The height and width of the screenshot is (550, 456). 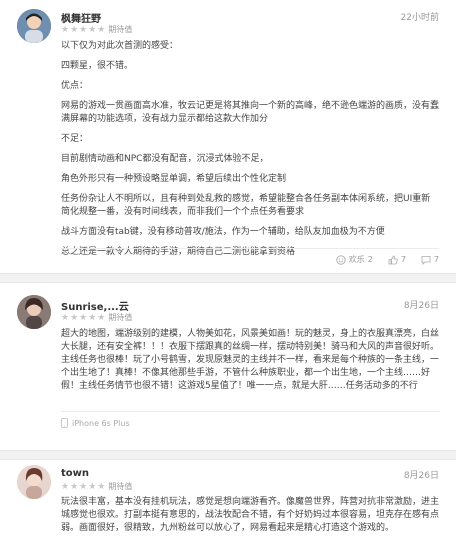 What do you see at coordinates (120, 46) in the screenshot?
I see `review-paragraph: 以下仅为对此次首测的感受：` at bounding box center [120, 46].